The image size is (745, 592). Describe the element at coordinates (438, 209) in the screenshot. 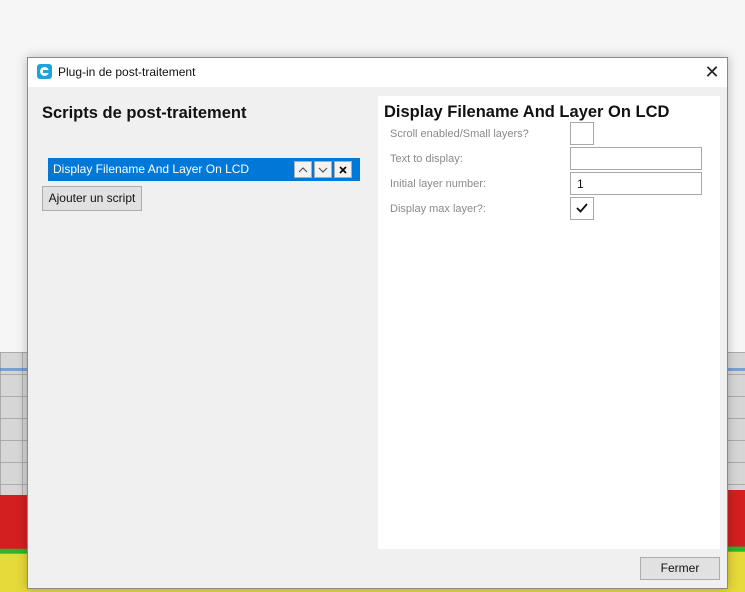

I see `display-max-layer-label: Display max layer?:` at that location.